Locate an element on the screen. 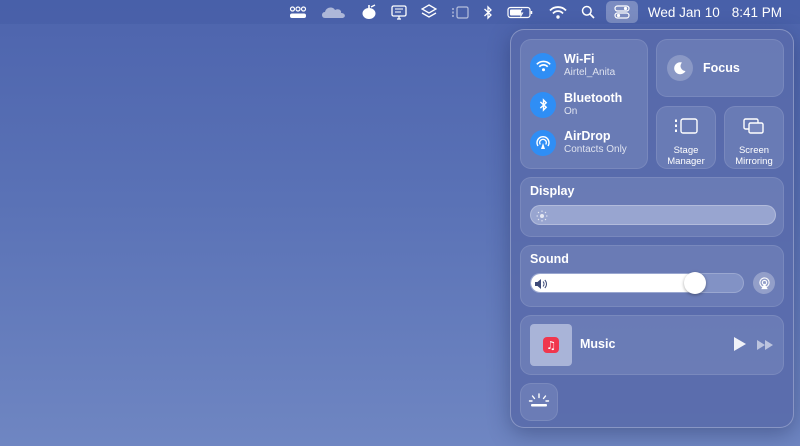 The width and height of the screenshot is (800, 446). display-icon is located at coordinates (399, 12).